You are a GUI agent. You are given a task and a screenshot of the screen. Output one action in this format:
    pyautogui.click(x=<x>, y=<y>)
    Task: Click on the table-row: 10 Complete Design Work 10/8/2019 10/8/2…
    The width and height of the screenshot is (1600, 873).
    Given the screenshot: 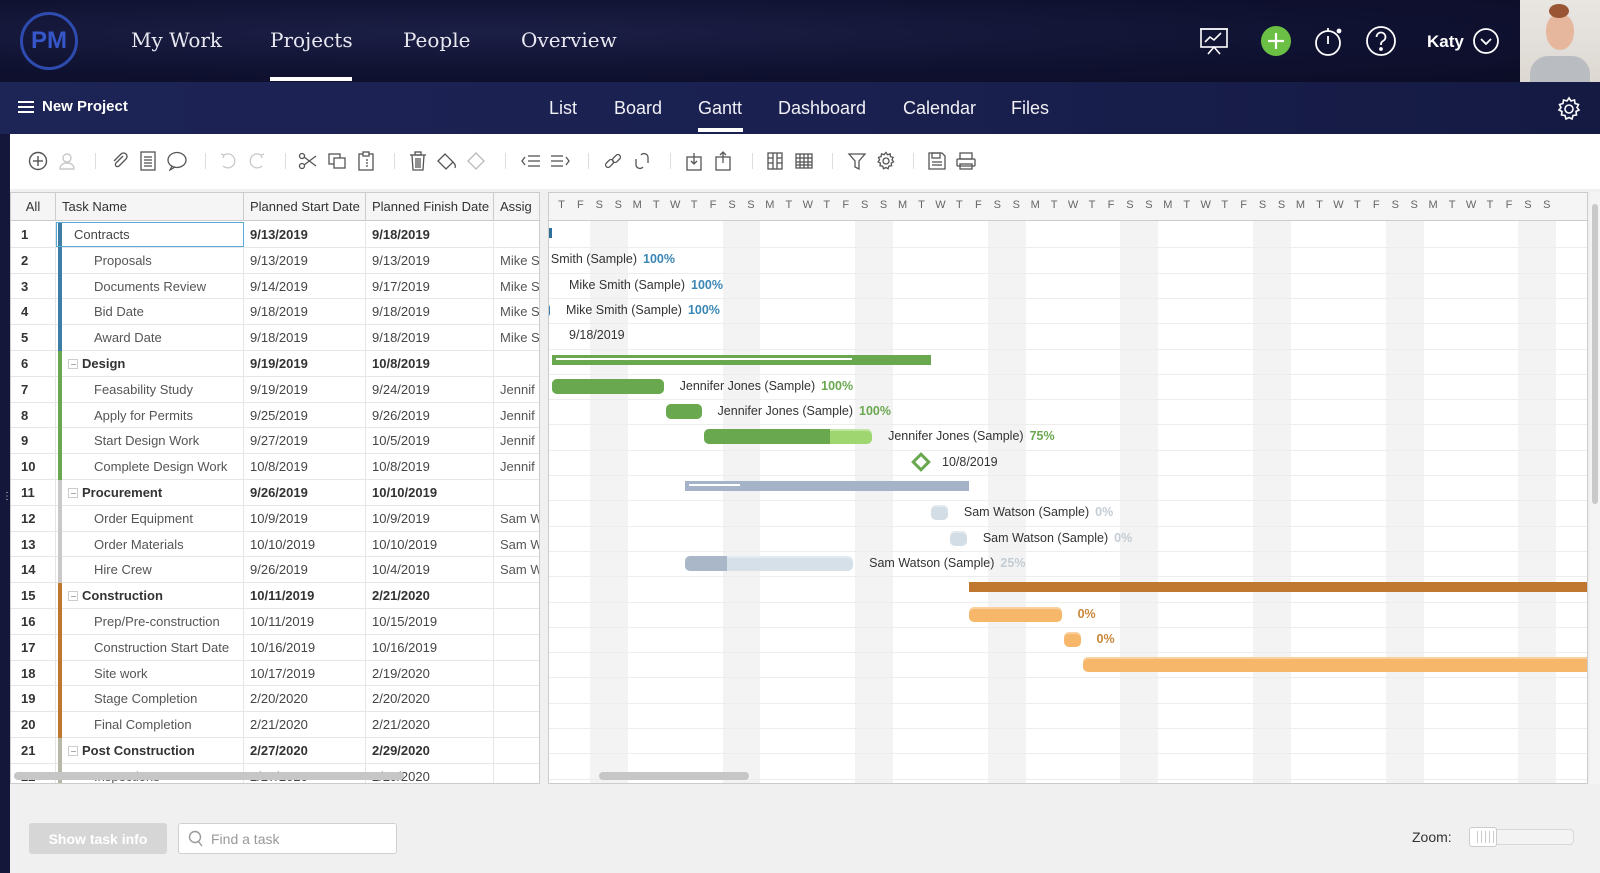 What is the action you would take?
    pyautogui.click(x=275, y=467)
    